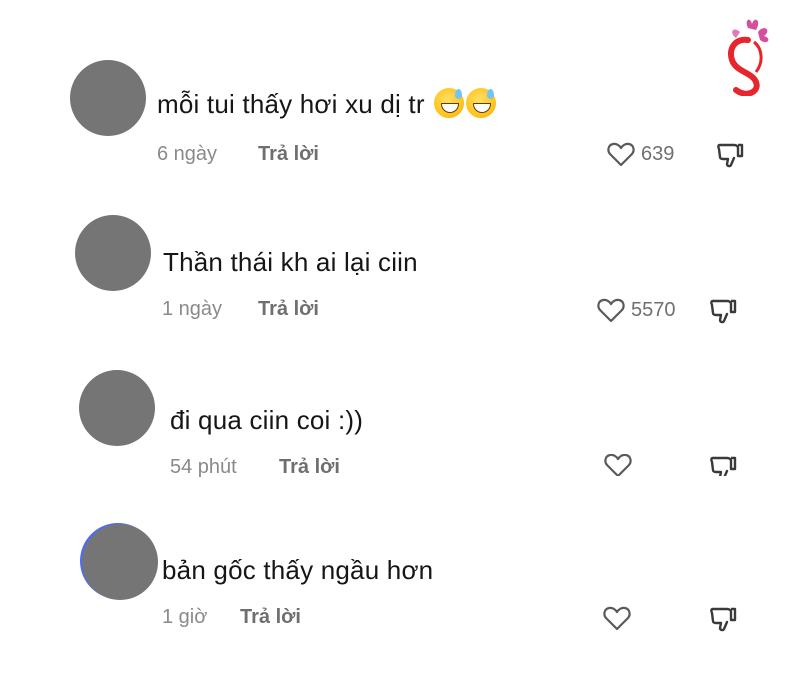  I want to click on comment-time: 1 giờ, so click(185, 617).